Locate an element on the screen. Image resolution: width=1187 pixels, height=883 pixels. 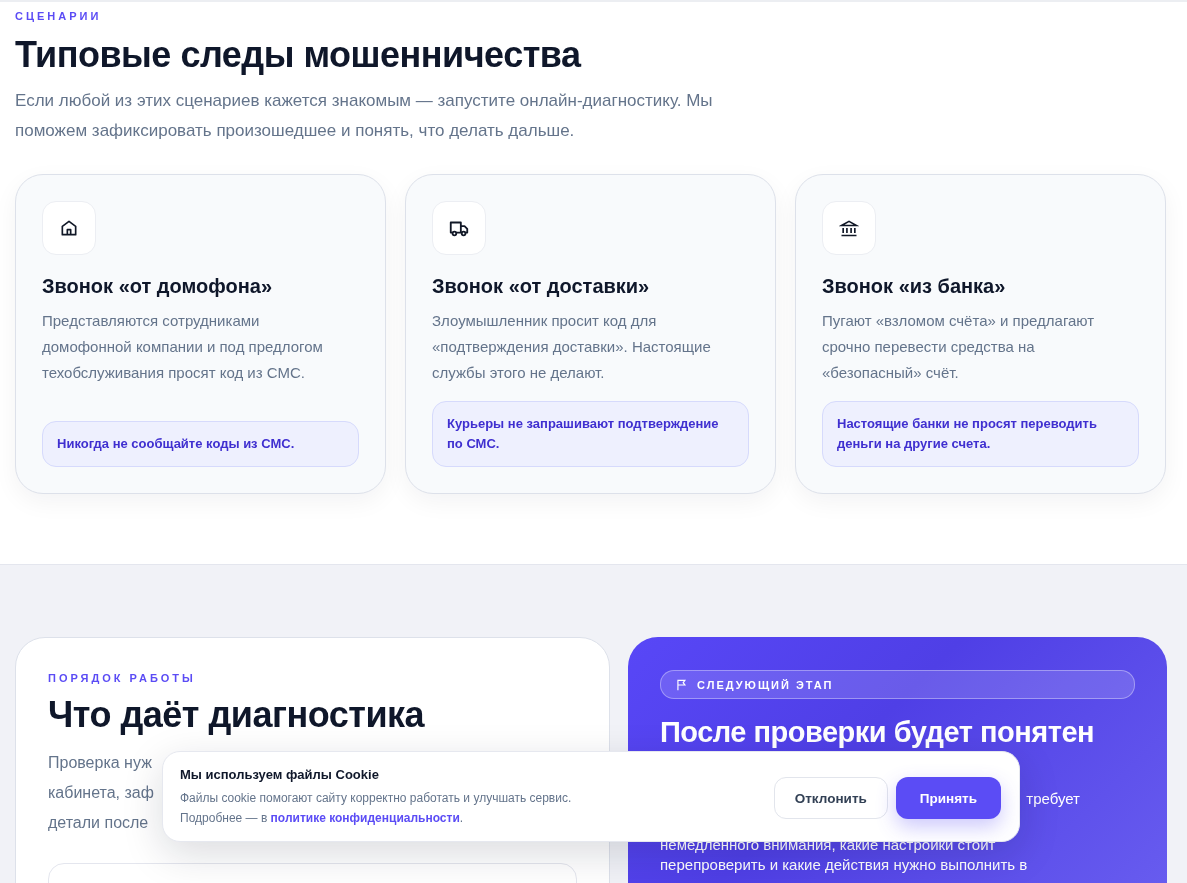
card-title: Звонок «из банка» is located at coordinates (914, 286).